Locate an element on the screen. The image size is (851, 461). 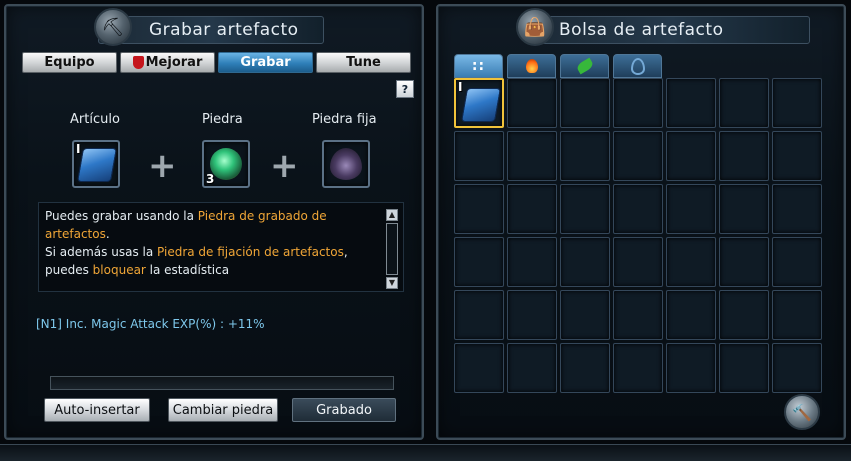
tab-tune: Tune is located at coordinates (363, 62).